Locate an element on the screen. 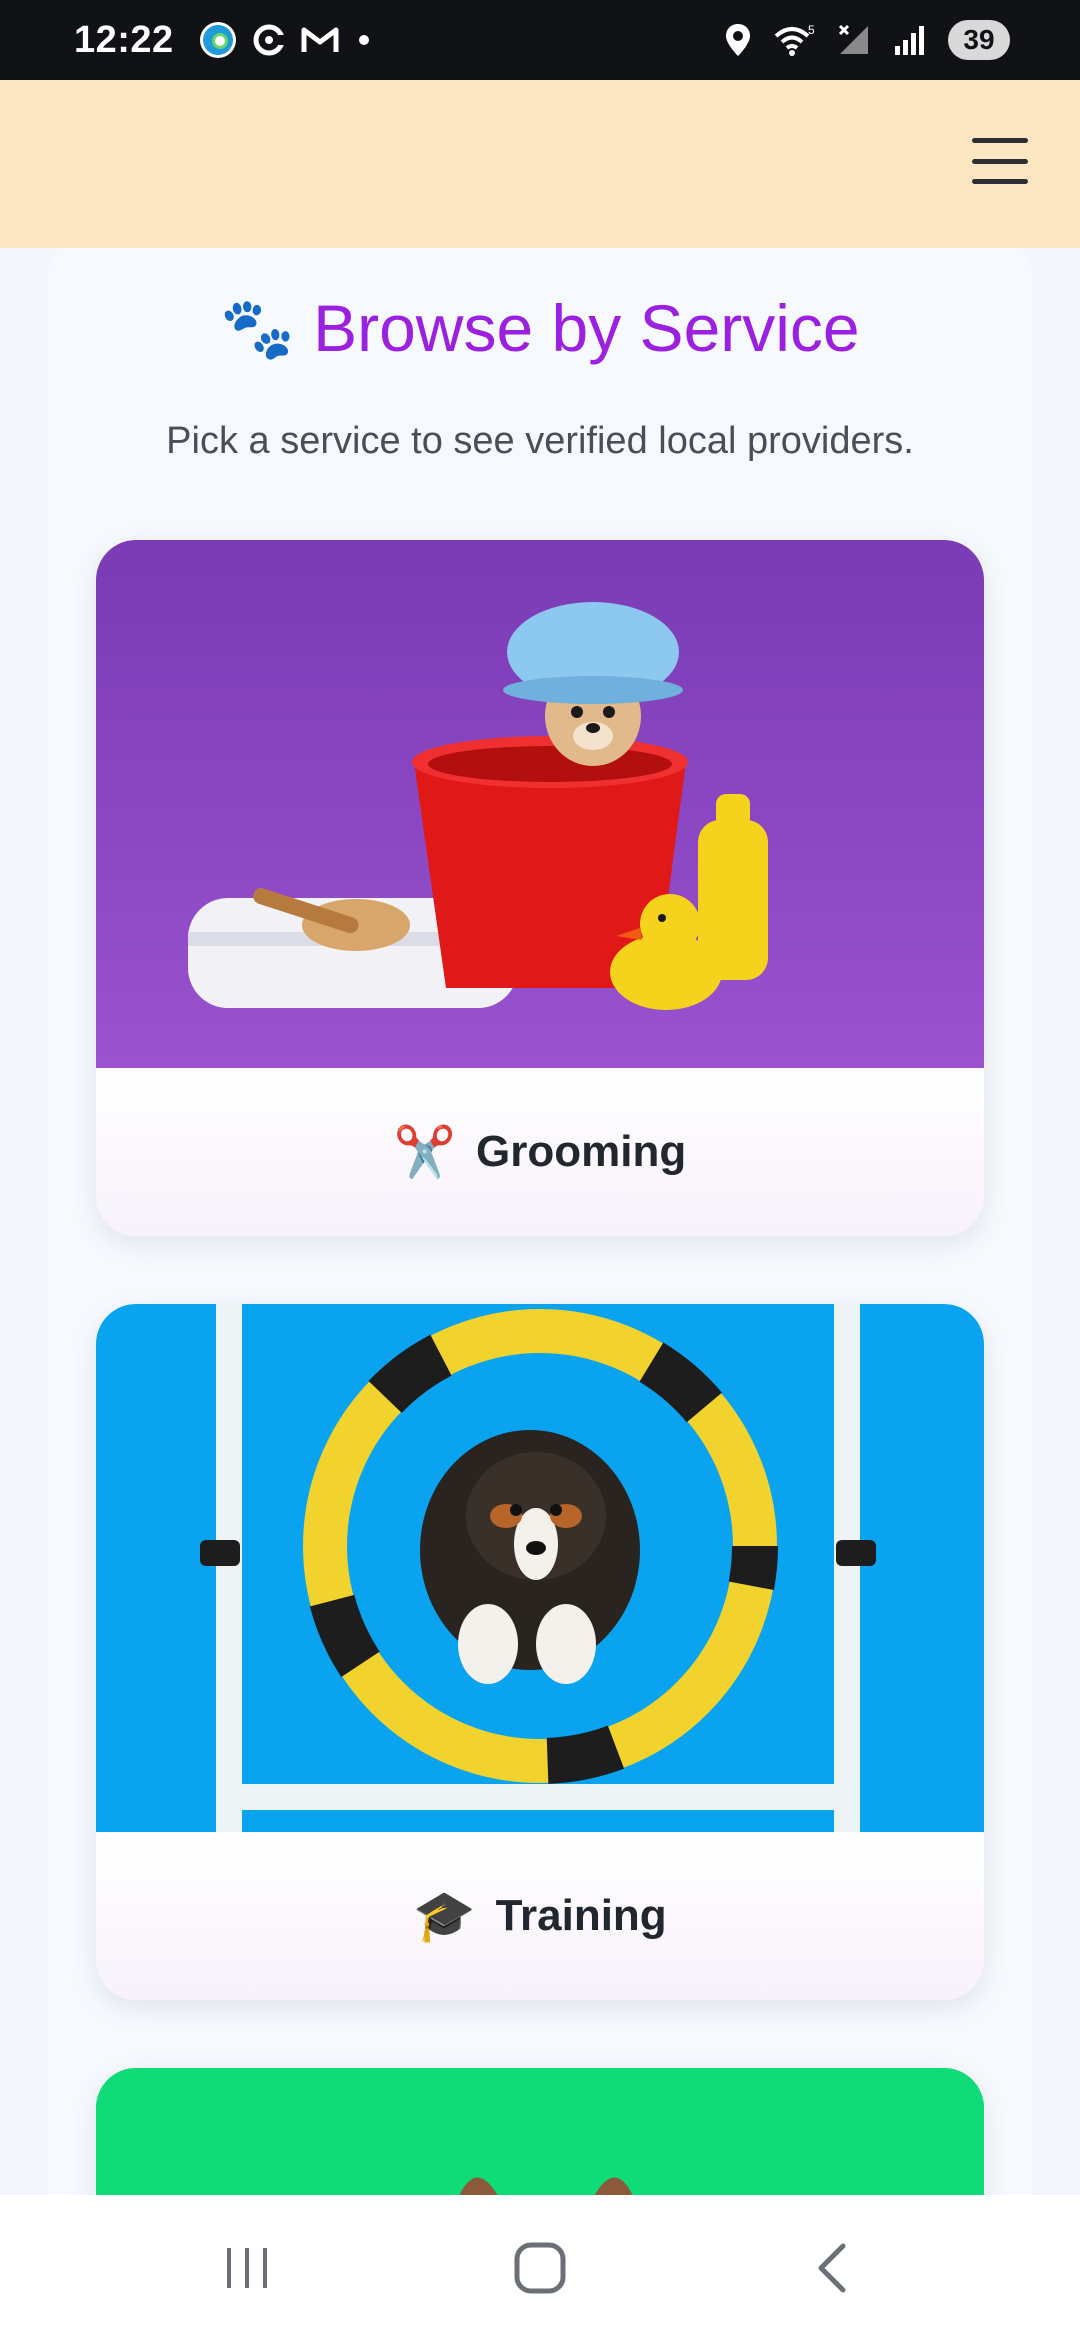 This screenshot has width=1080, height=2340. scissors-icon: ✂️ is located at coordinates (425, 1151).